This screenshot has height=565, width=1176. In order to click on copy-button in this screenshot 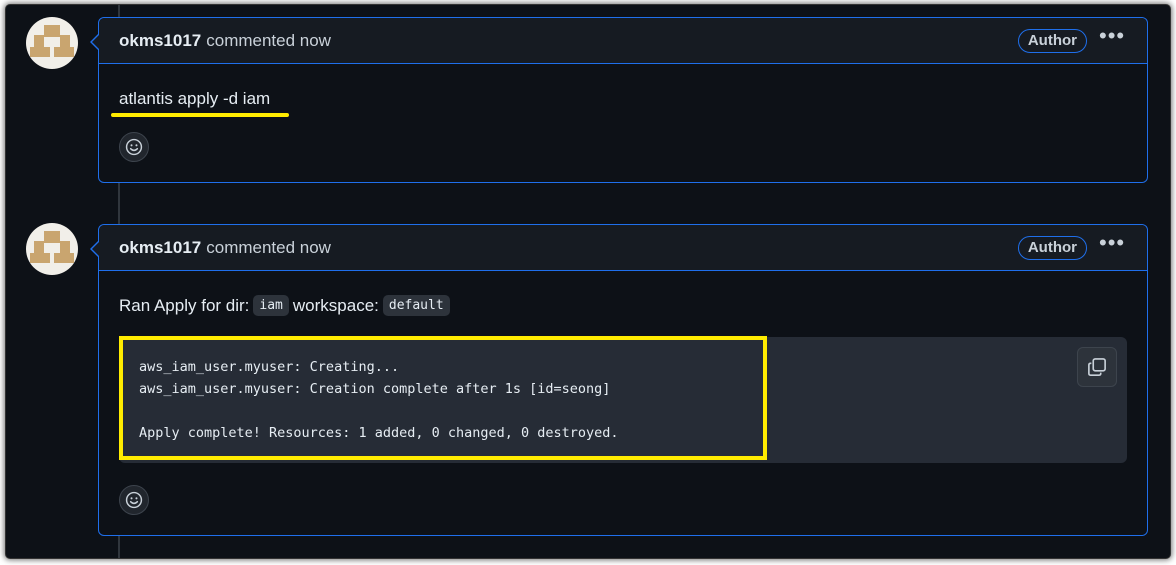, I will do `click(1097, 367)`.